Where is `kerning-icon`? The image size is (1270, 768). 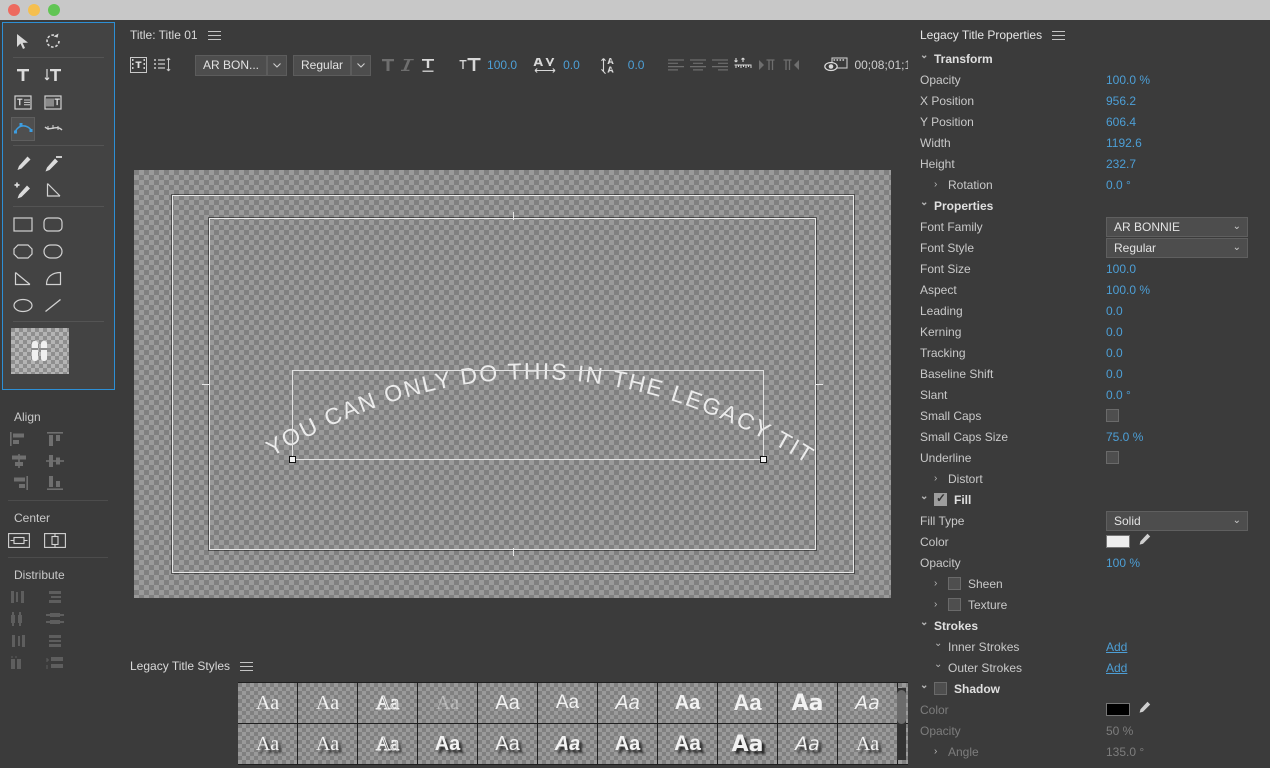 kerning-icon is located at coordinates (545, 65).